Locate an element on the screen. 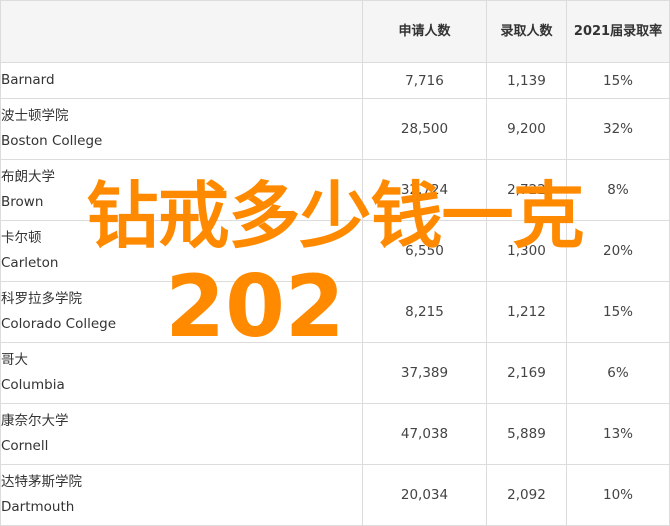 Image resolution: width=670 pixels, height=526 pixels. school-name-cell: 波士顿学院 Boston College is located at coordinates (181, 129).